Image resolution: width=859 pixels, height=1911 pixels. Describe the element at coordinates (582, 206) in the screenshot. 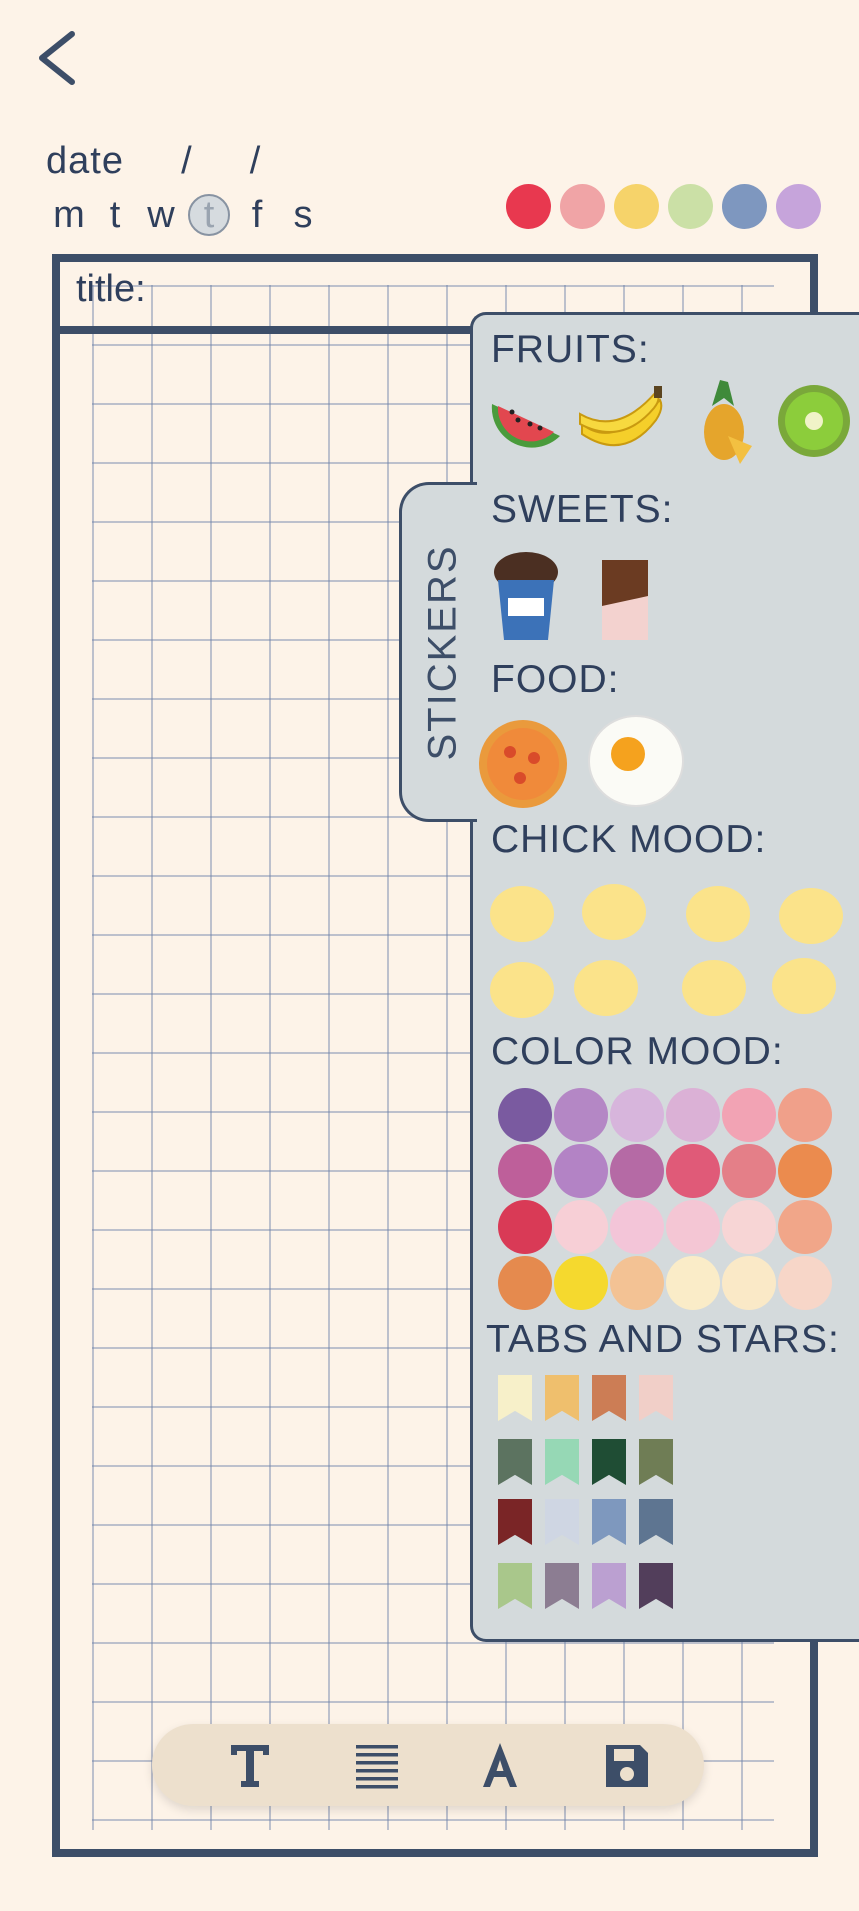

I see `sad-mood-icon` at that location.